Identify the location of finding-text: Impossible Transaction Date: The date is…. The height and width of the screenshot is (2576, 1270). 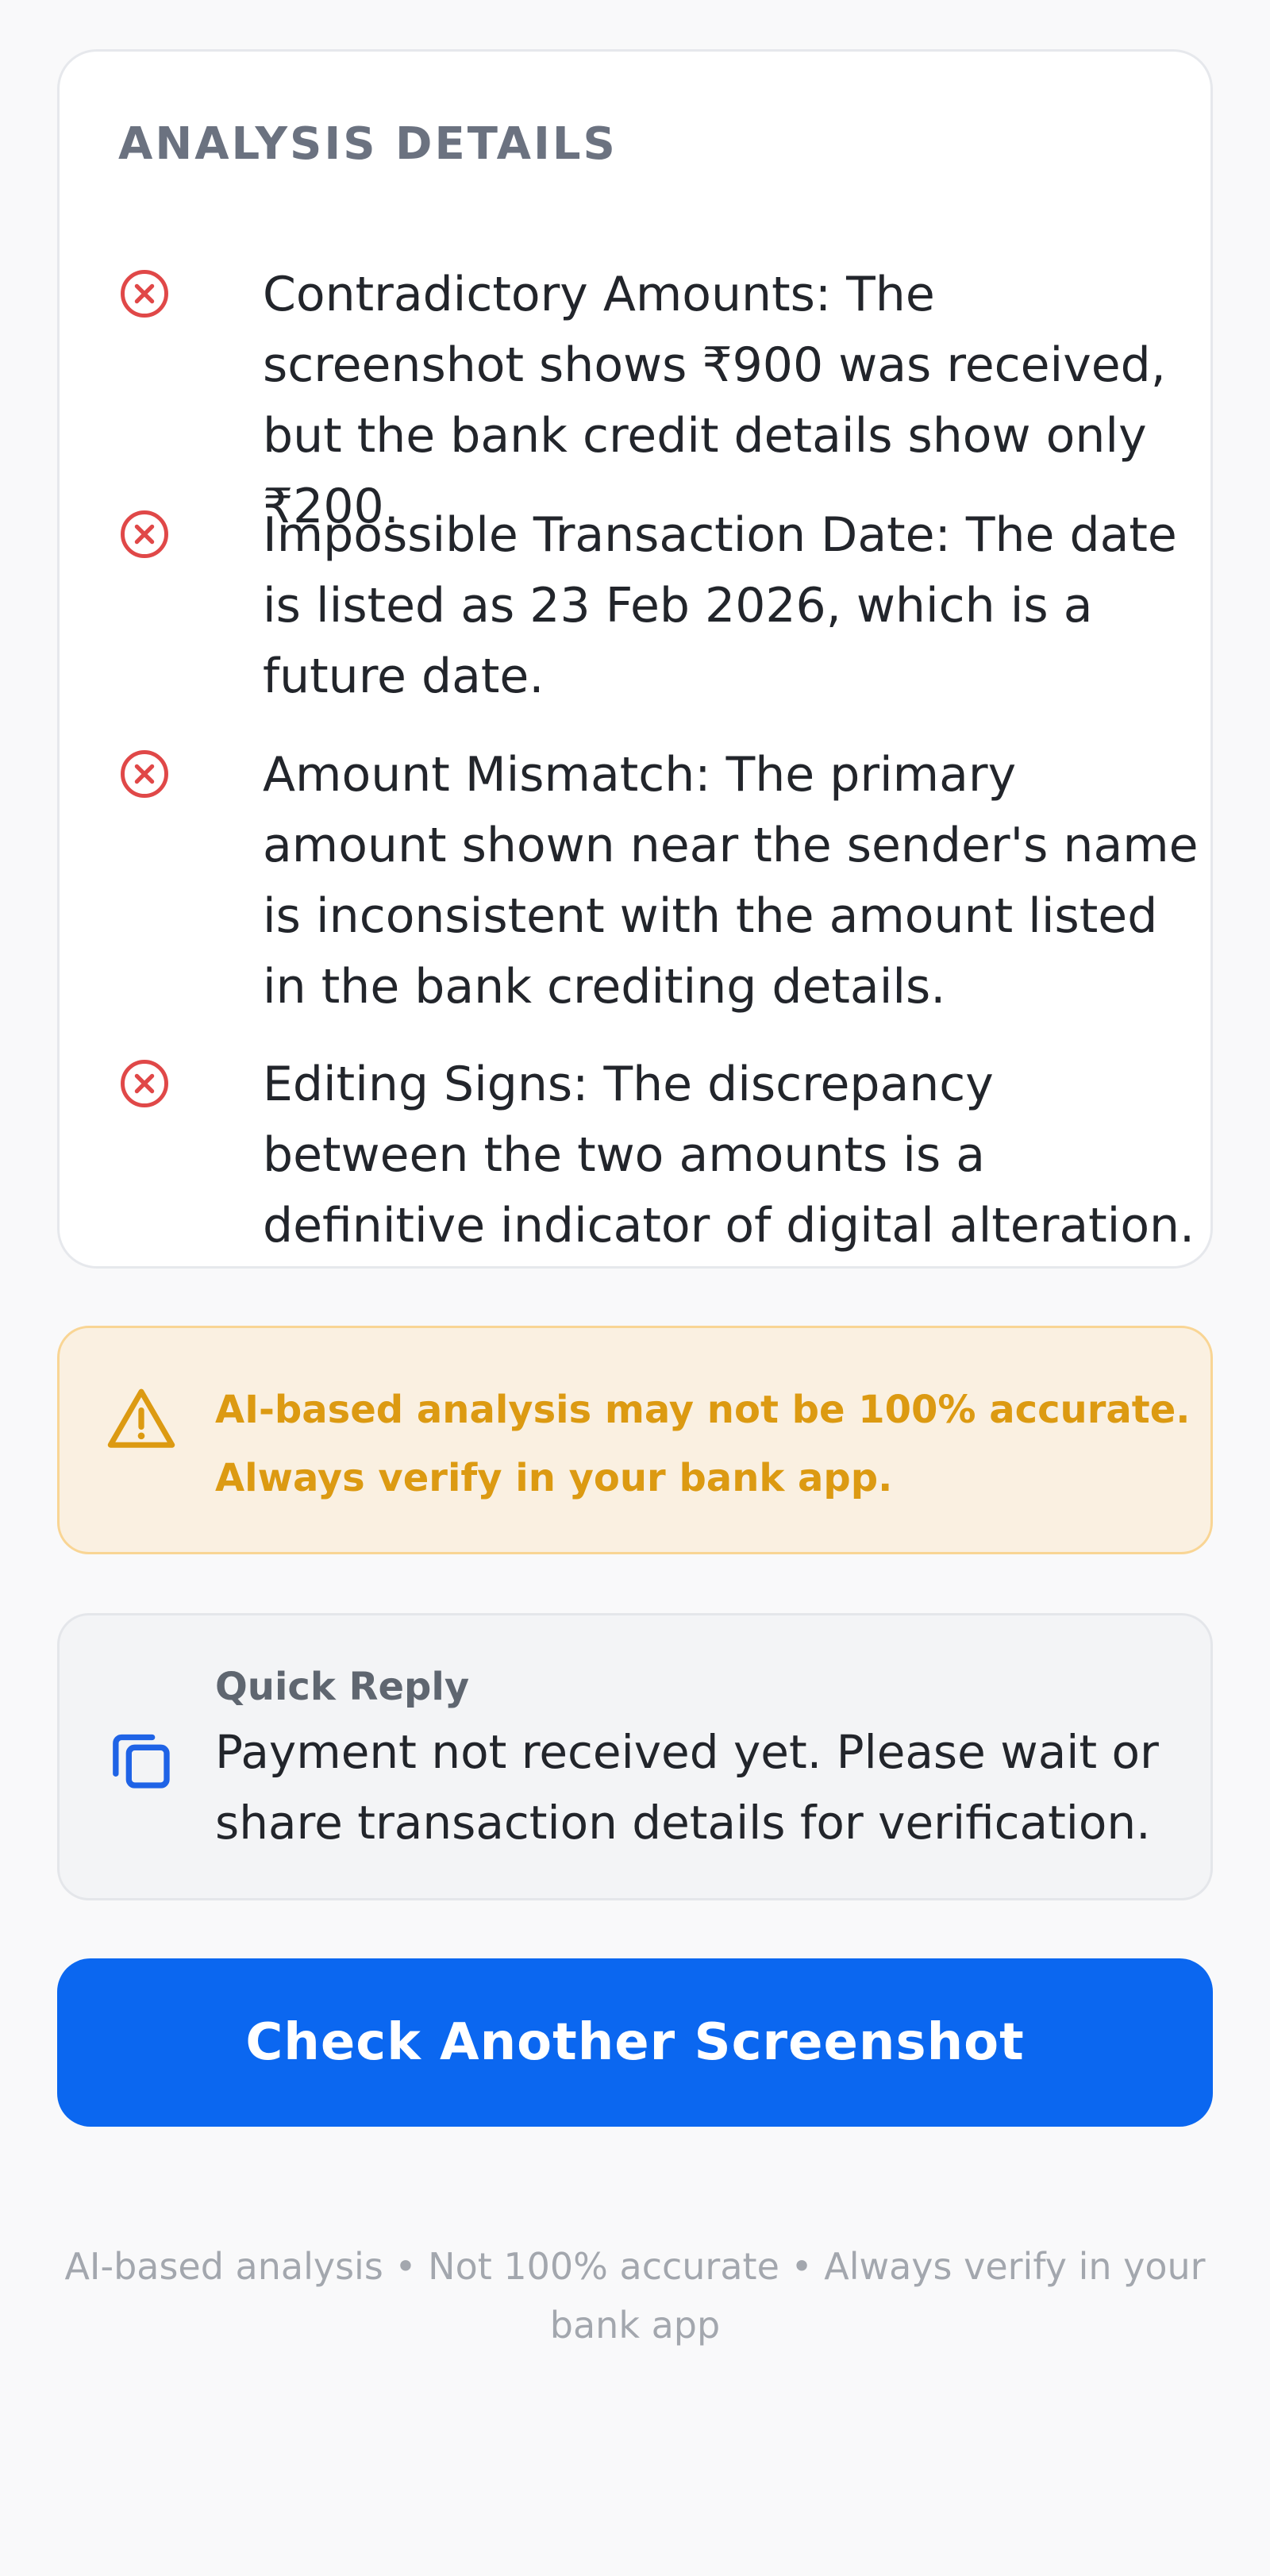
(720, 605).